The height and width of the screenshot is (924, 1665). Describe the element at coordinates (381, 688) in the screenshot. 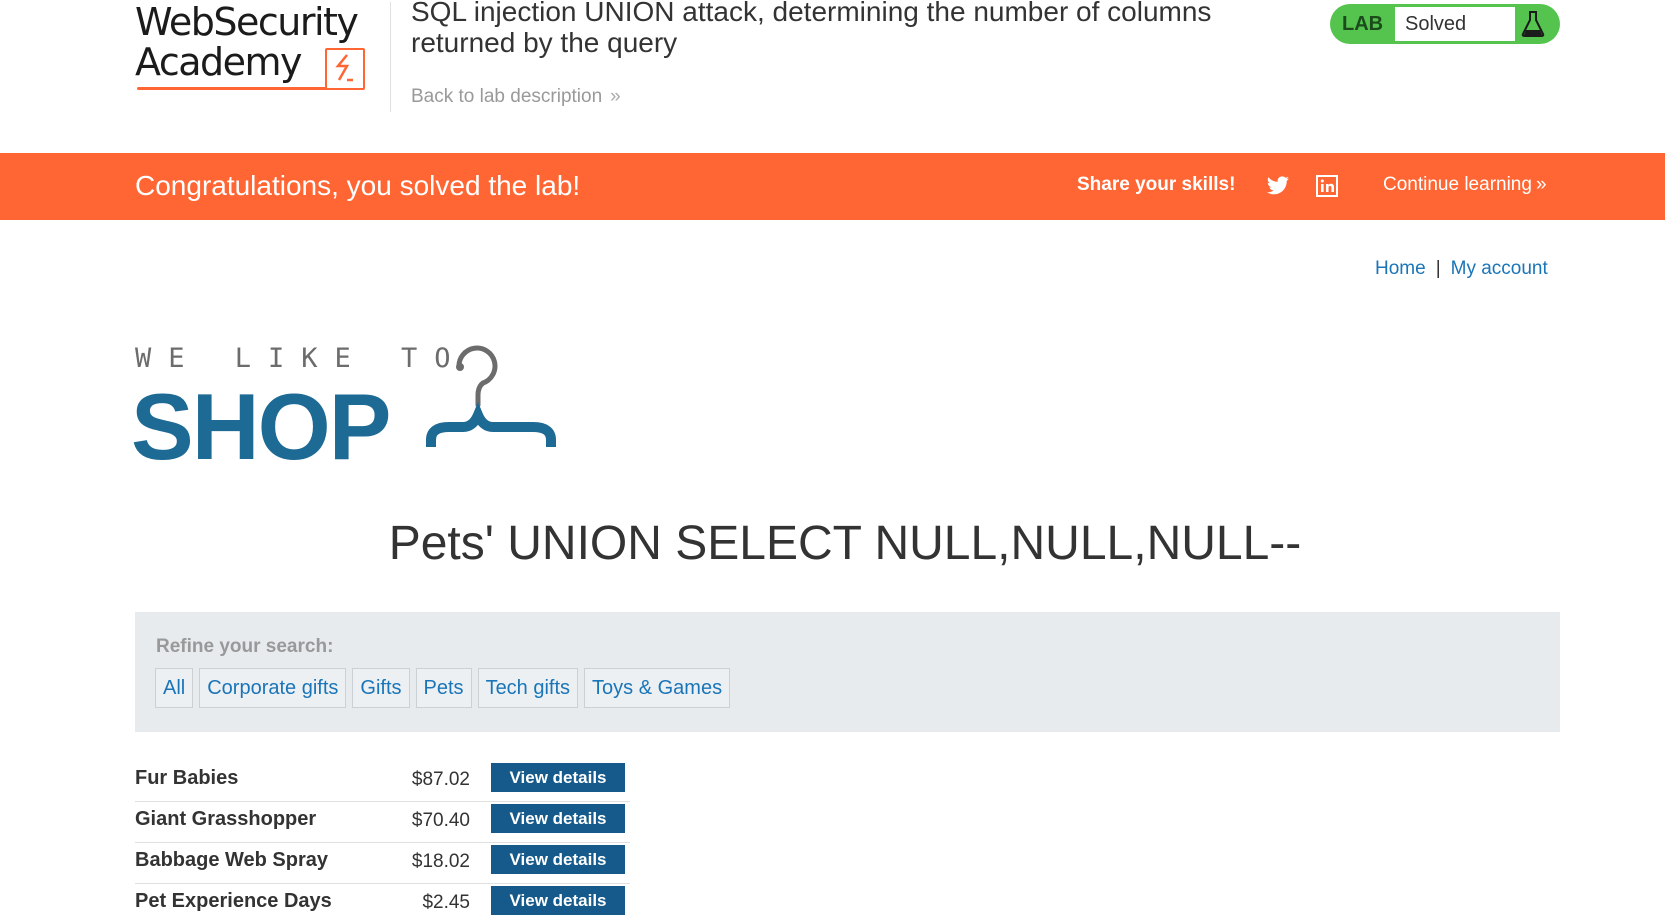

I see `category-filter-gifts: Gifts` at that location.